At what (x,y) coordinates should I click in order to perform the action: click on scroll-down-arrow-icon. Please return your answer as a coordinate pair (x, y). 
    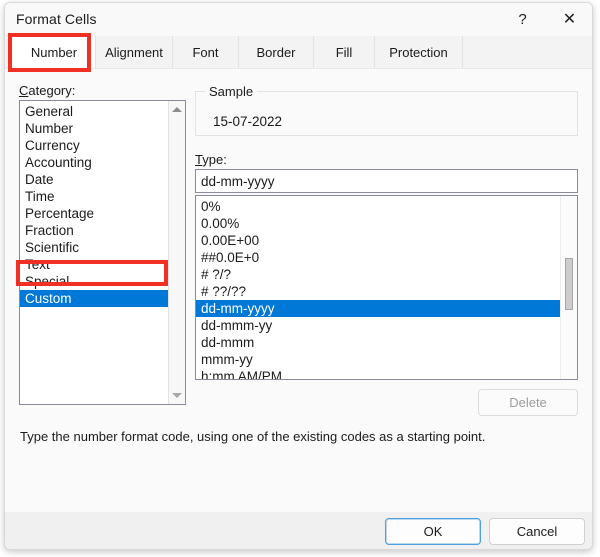
    Looking at the image, I should click on (177, 395).